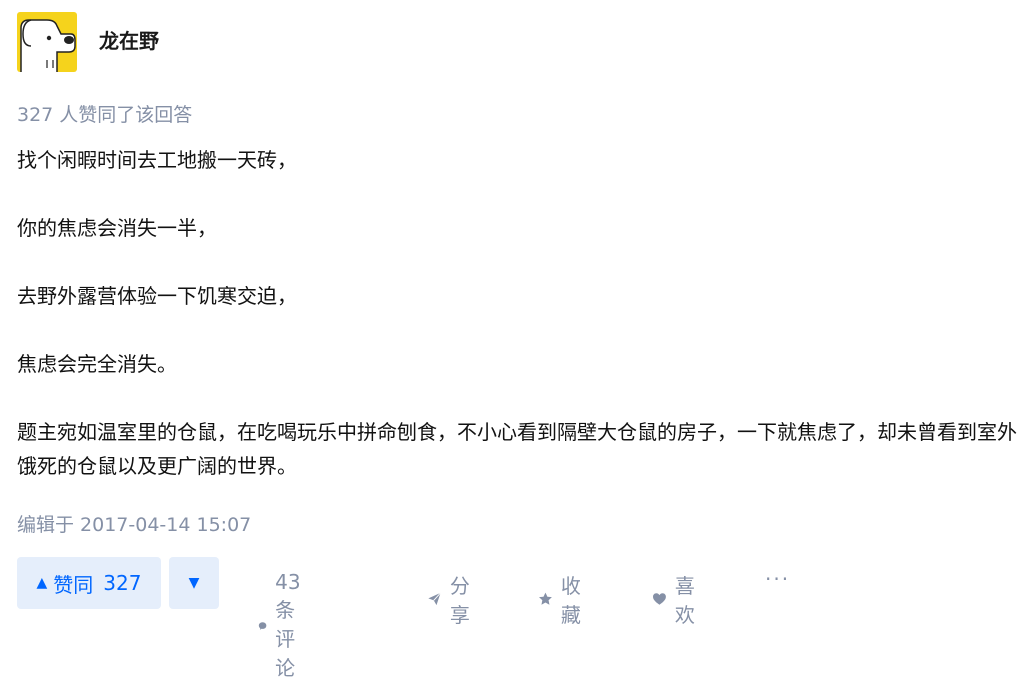 The image size is (1024, 681). I want to click on downvote-button: ▼, so click(194, 583).